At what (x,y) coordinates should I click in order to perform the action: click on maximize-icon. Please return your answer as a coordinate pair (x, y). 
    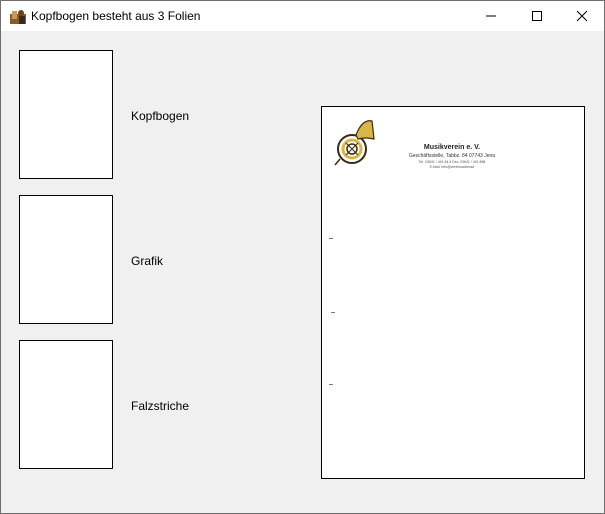
    Looking at the image, I should click on (537, 16).